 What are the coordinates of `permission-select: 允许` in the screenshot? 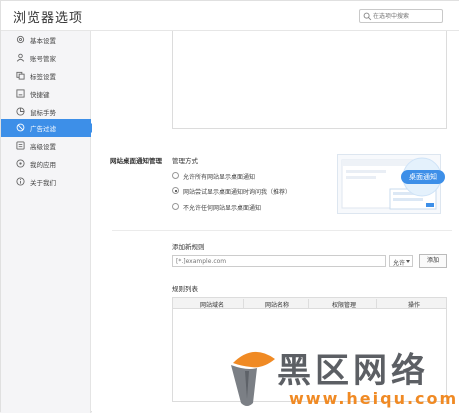 It's located at (401, 261).